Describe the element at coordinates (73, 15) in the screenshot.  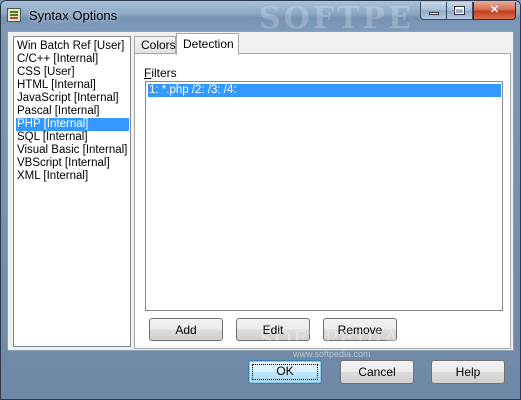
I see `window-title: Syntax Options` at that location.